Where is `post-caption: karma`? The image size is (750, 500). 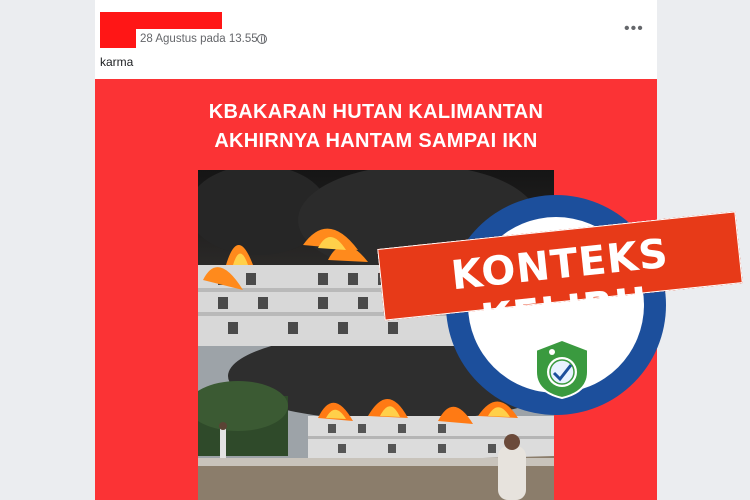
post-caption: karma is located at coordinates (117, 62).